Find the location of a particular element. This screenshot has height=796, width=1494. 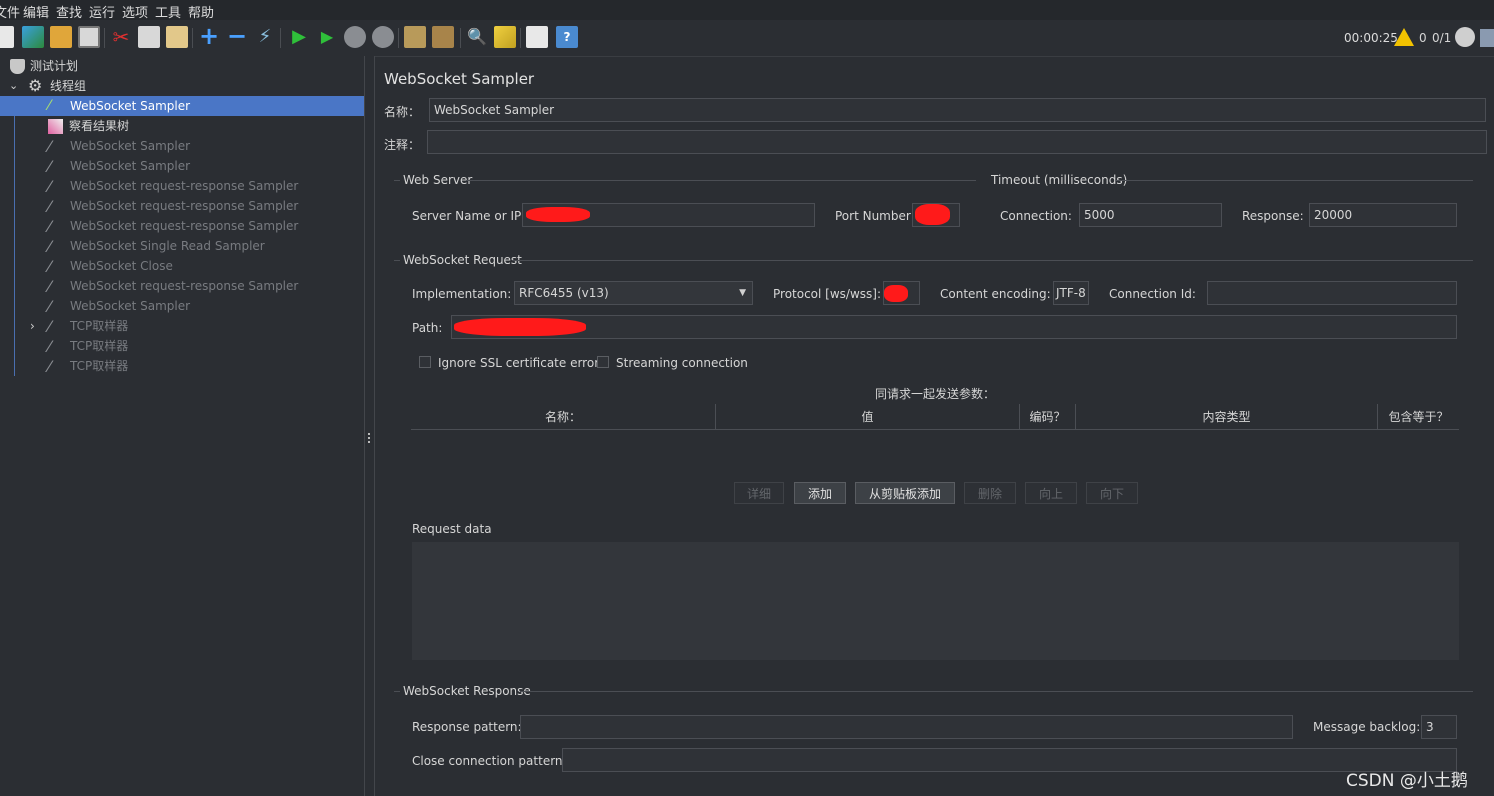

name-label: 名称： is located at coordinates (402, 112).